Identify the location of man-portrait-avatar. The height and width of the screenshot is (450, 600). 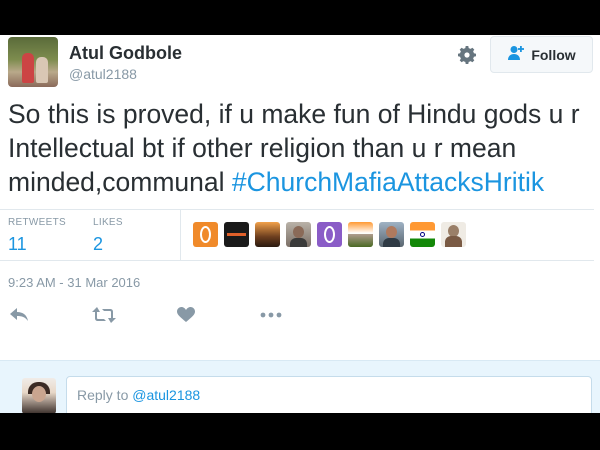
(391, 234).